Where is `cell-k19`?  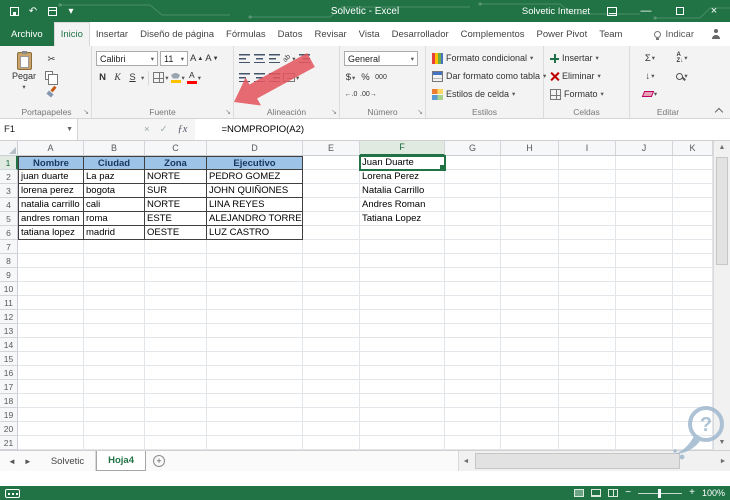 cell-k19 is located at coordinates (693, 415).